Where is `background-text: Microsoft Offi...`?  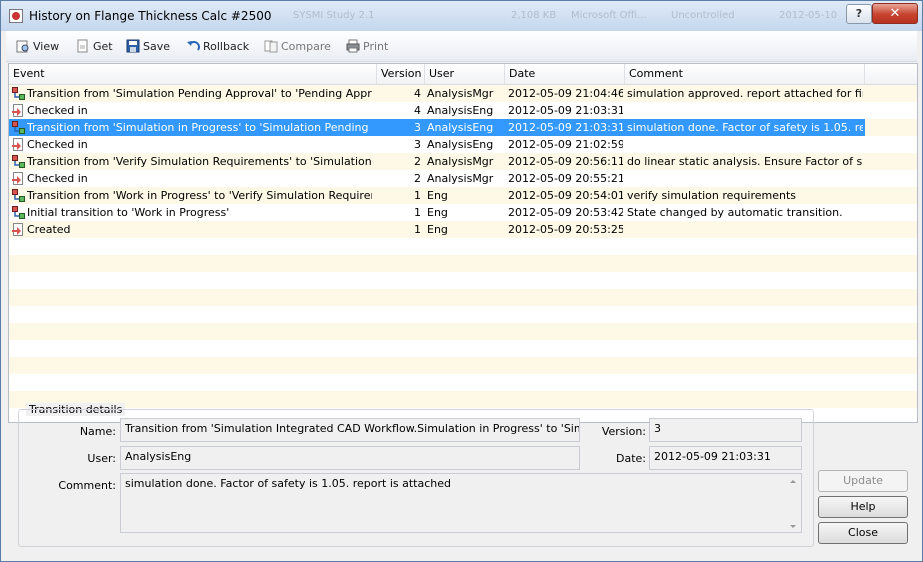
background-text: Microsoft Offi... is located at coordinates (609, 15).